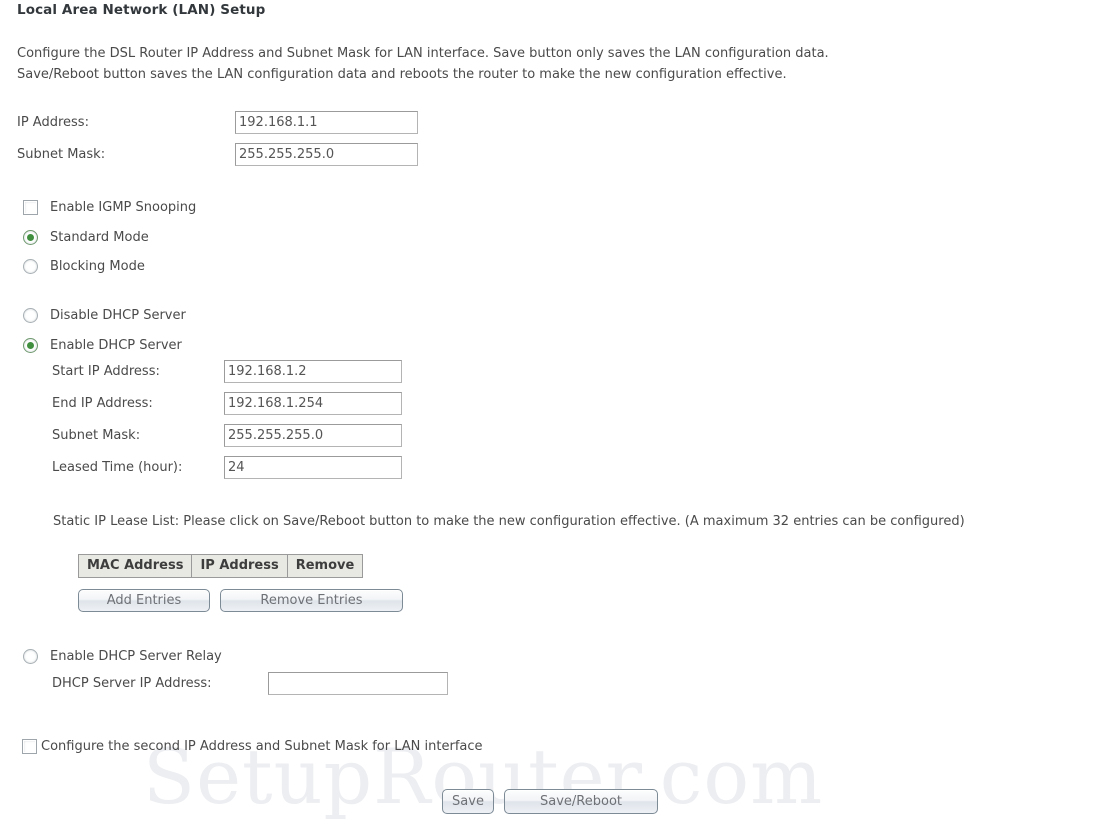  I want to click on form-actions: Save Save/Reboot, so click(550, 801).